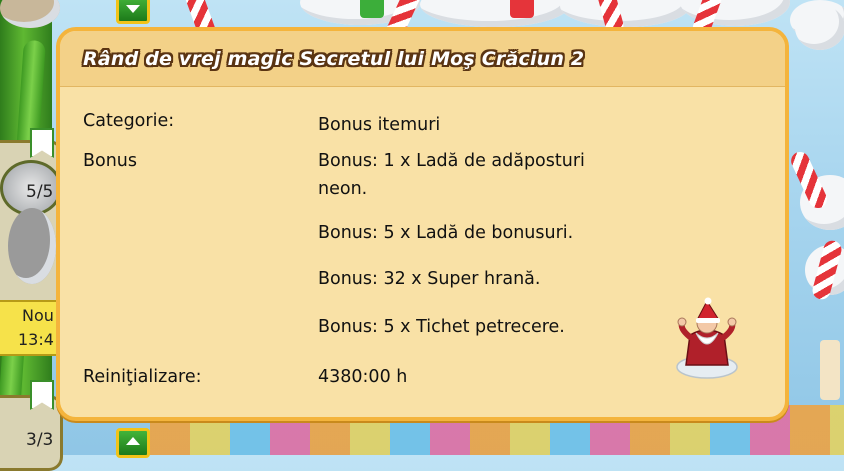 Image resolution: width=844 pixels, height=471 pixels. Describe the element at coordinates (133, 12) in the screenshot. I see `expand-down-button` at that location.